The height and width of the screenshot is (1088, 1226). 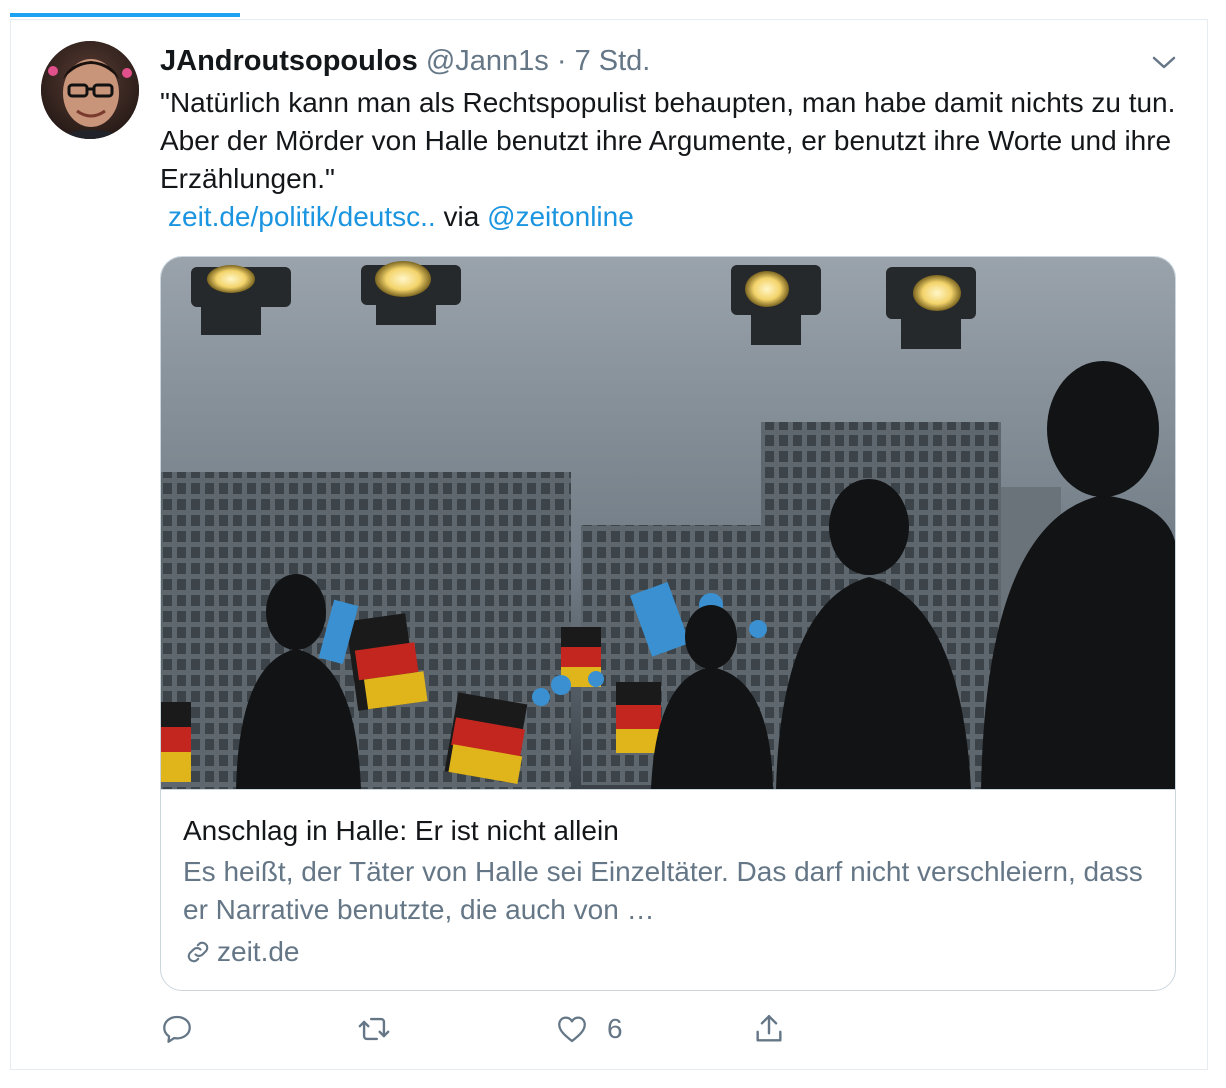 I want to click on heart-icon, so click(x=572, y=1029).